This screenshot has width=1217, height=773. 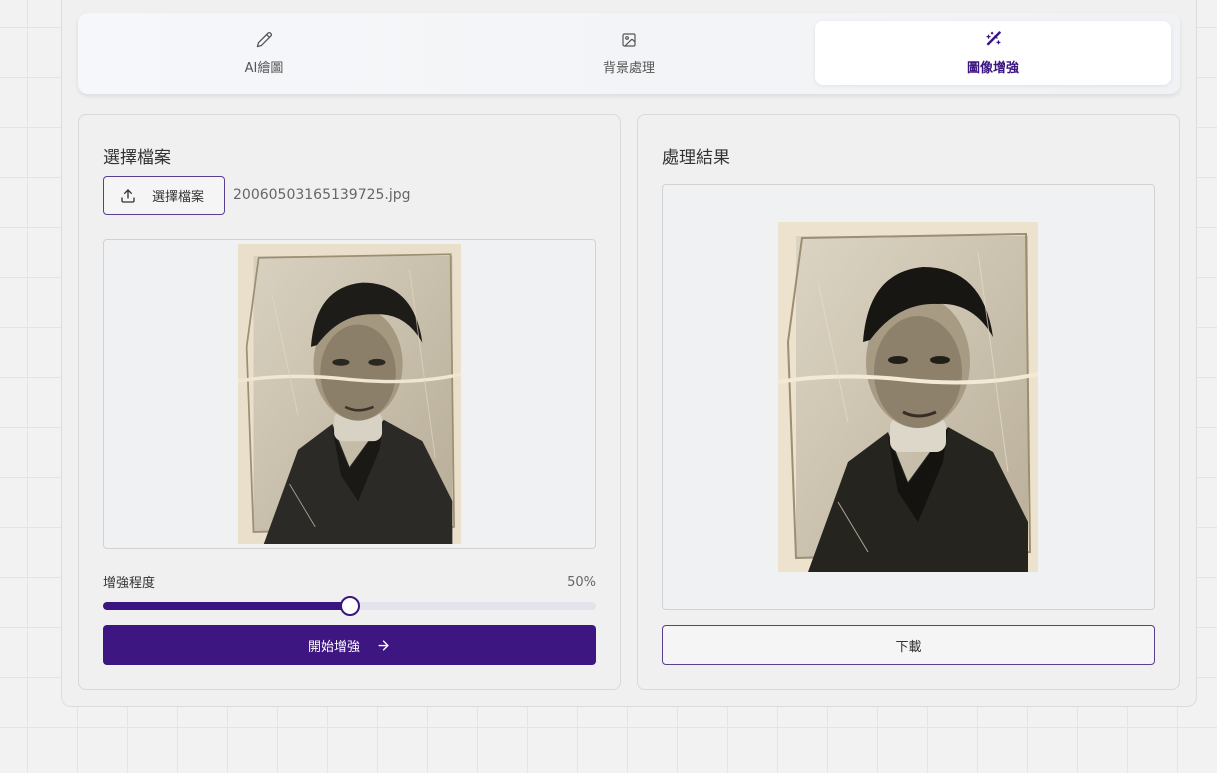 I want to click on enhance-level-slider, so click(x=349, y=606).